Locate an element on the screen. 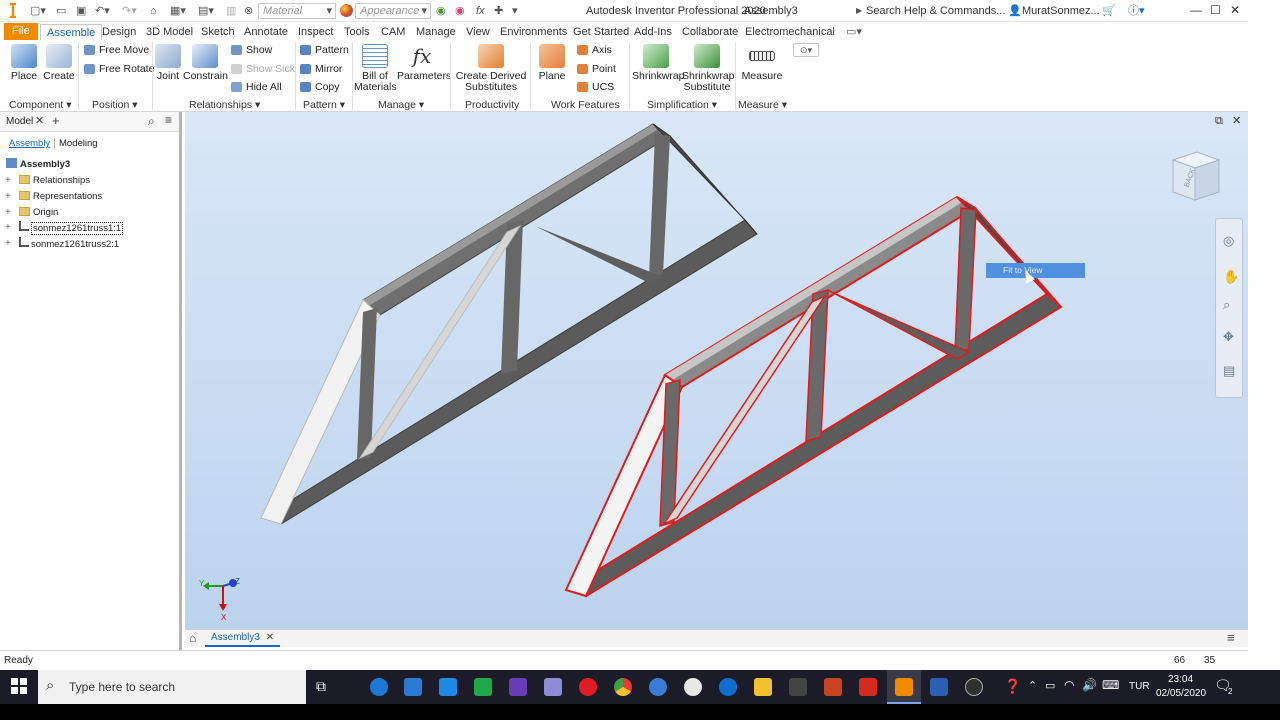 Image resolution: width=1280 pixels, height=720 pixels. tab-3d-model: 3D Model is located at coordinates (169, 32).